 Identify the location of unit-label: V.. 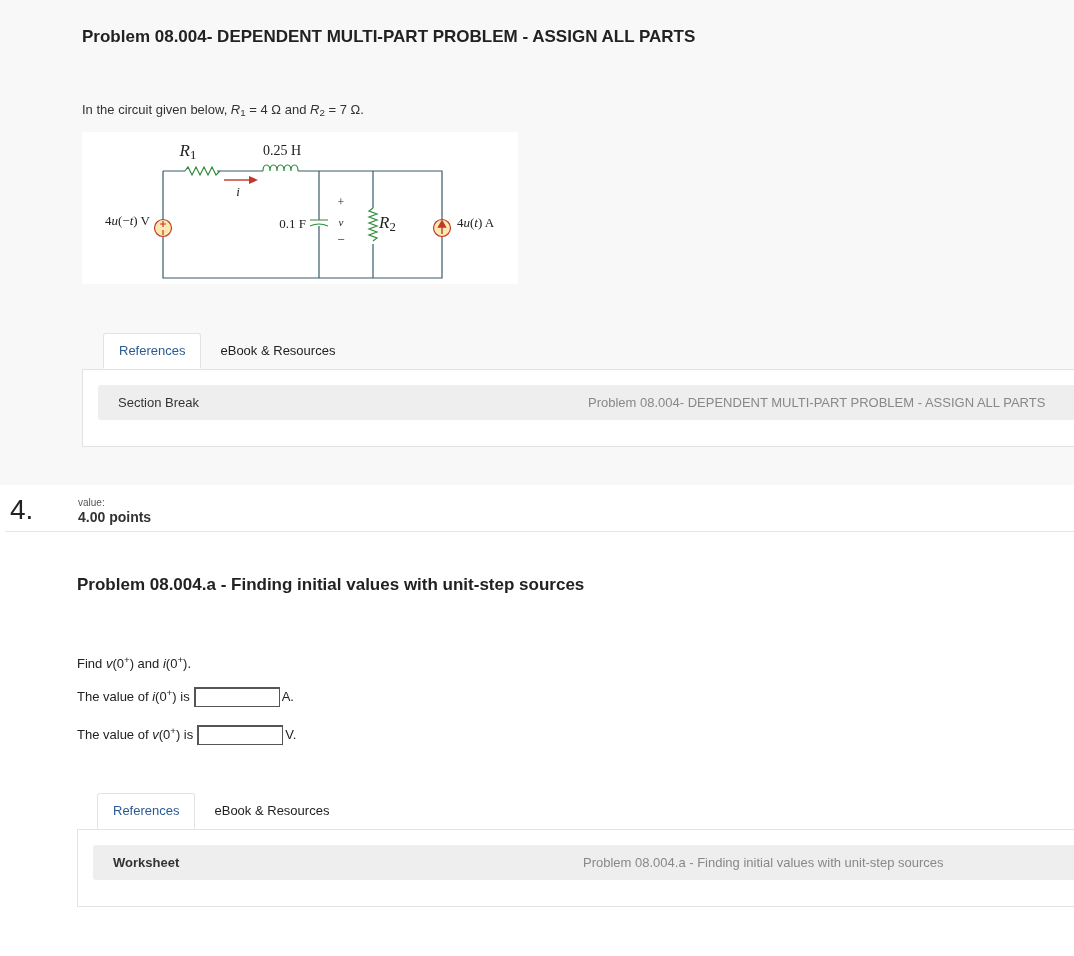
(291, 735).